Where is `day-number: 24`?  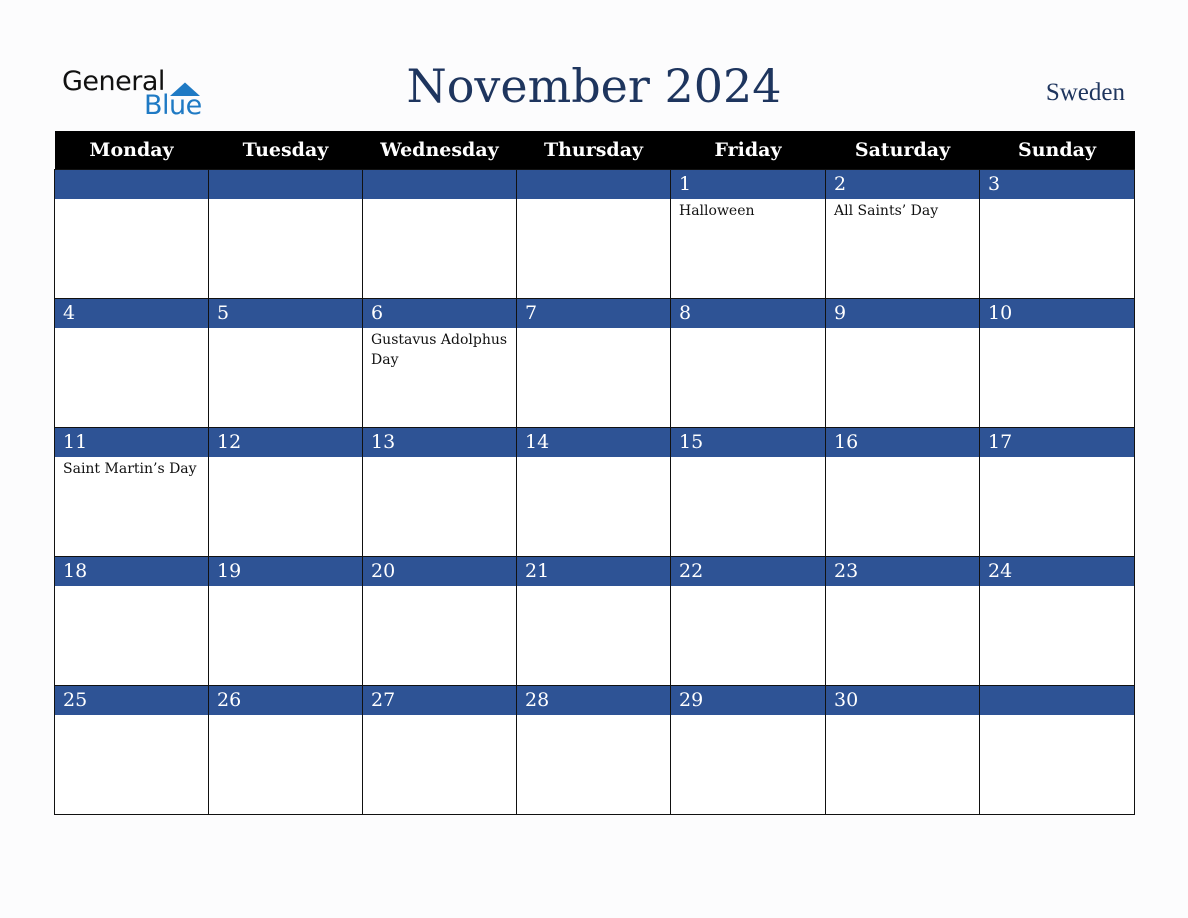
day-number: 24 is located at coordinates (1057, 571).